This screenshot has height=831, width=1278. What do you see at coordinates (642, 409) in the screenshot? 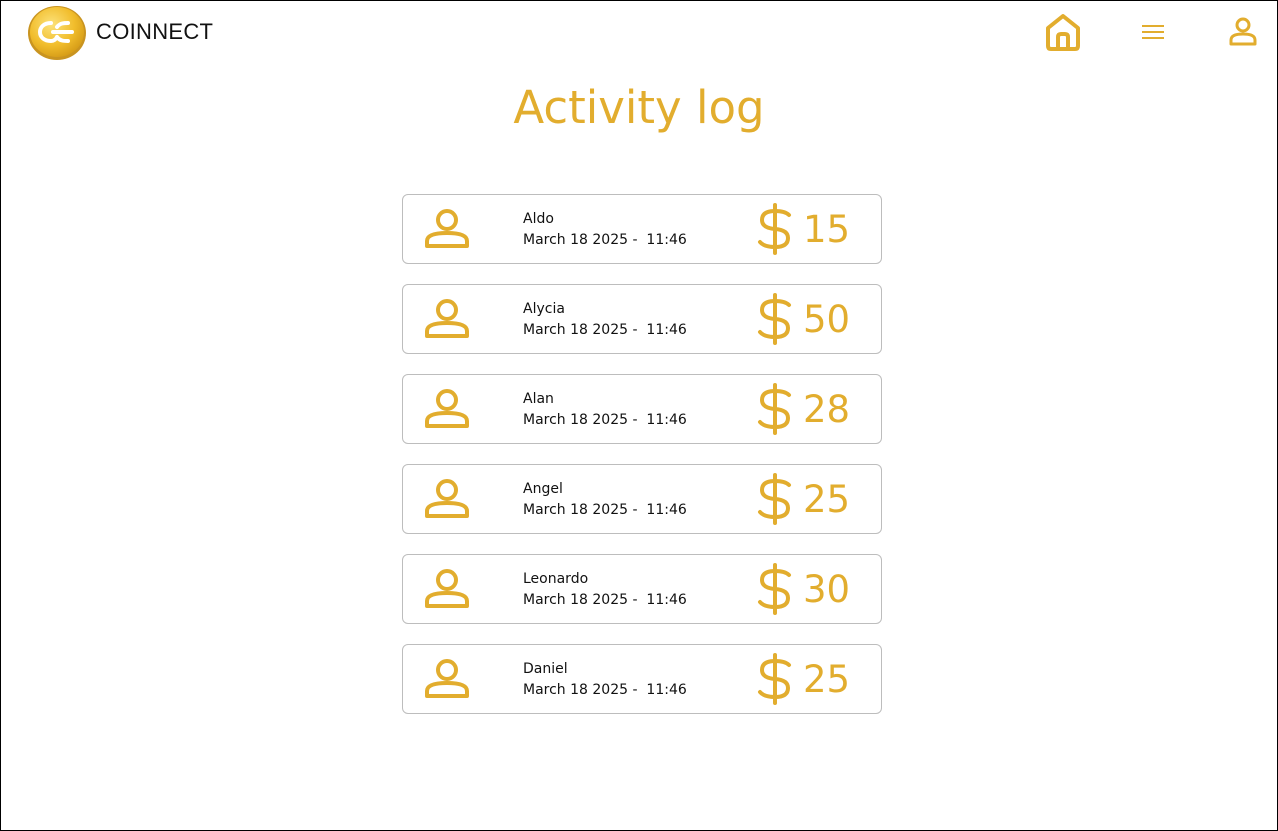
I see `activity-item: Alan March 18 2025 - 11:46 28` at bounding box center [642, 409].